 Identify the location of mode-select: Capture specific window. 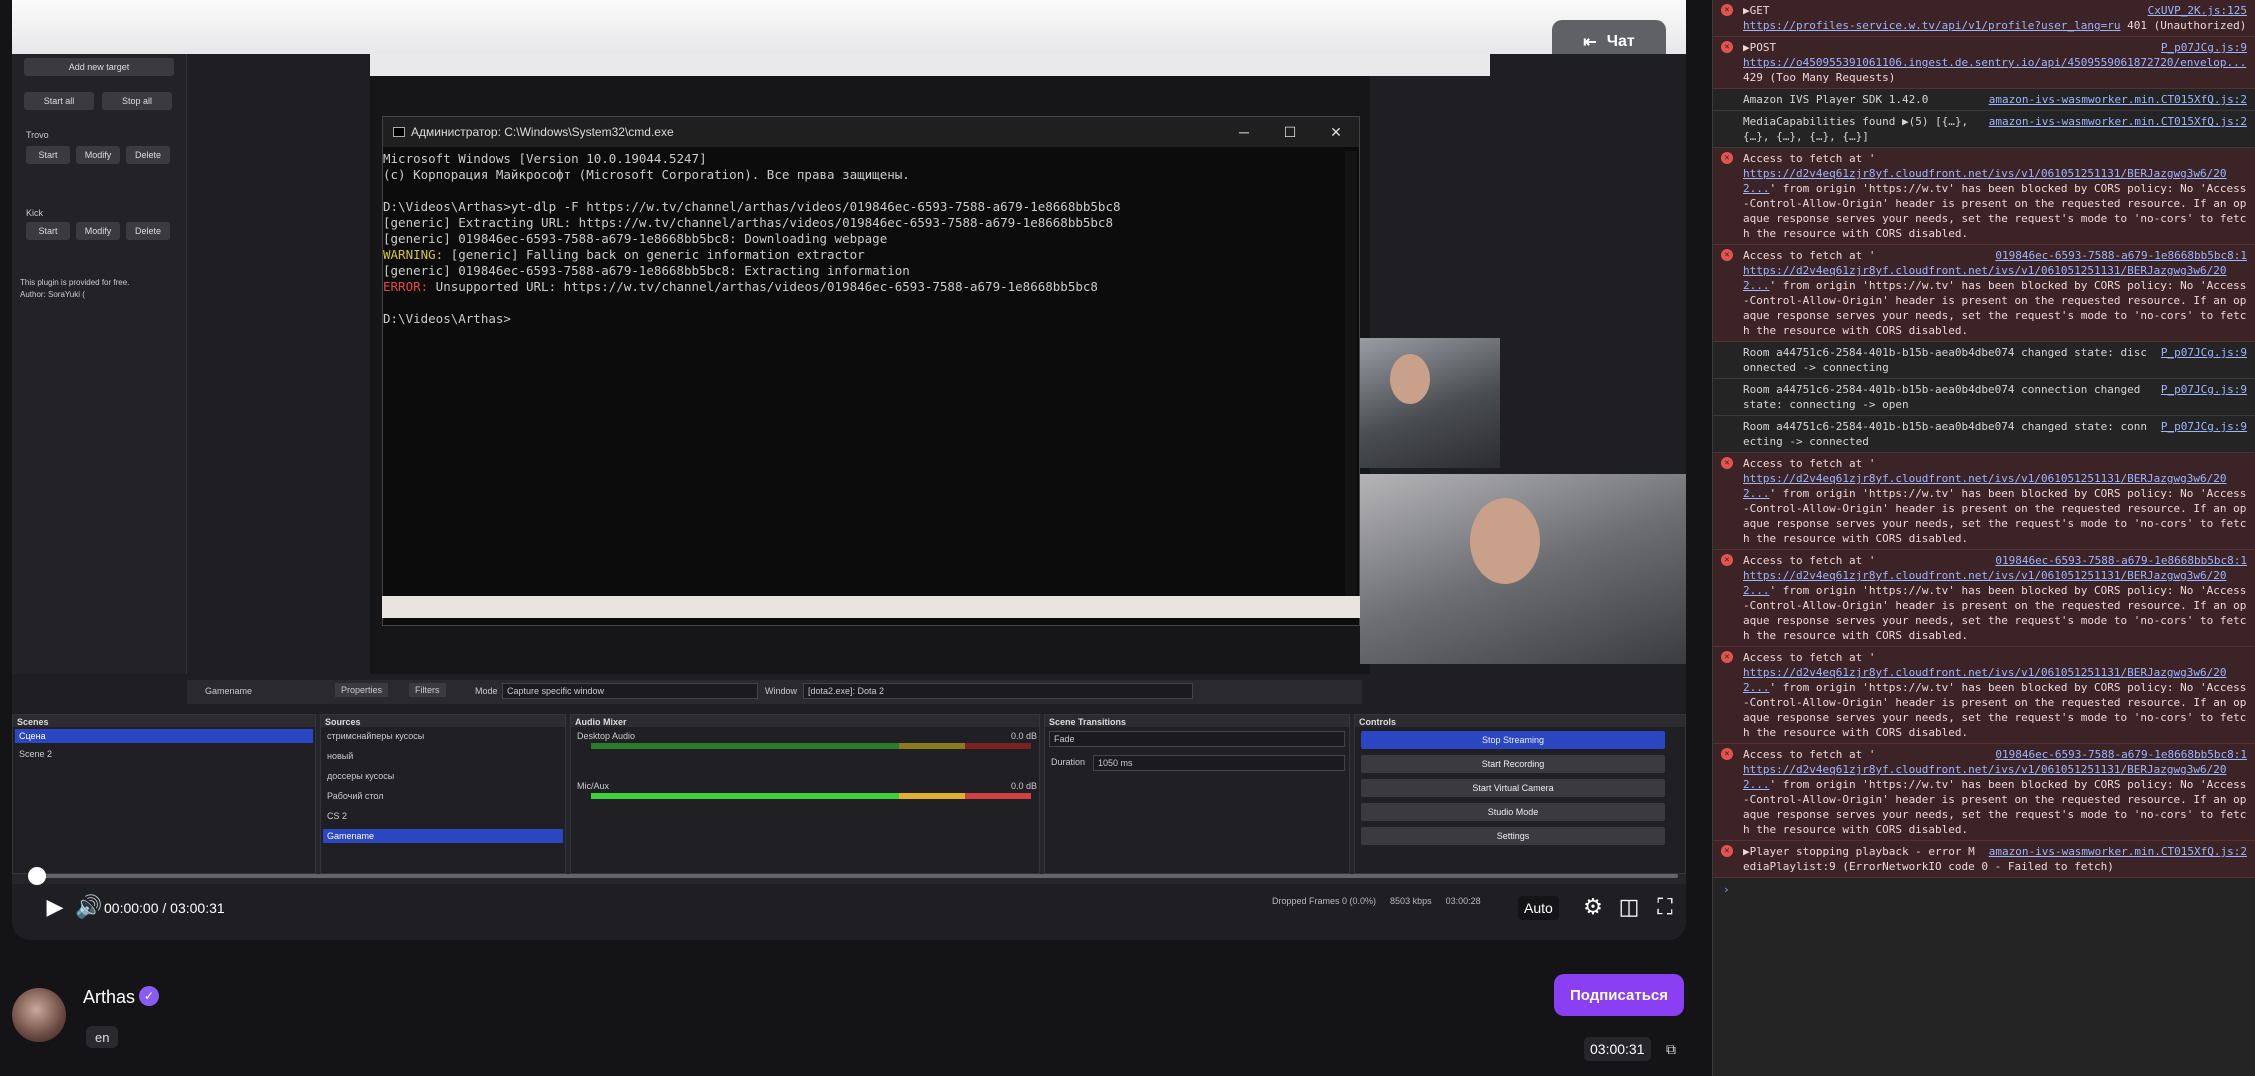
(630, 691).